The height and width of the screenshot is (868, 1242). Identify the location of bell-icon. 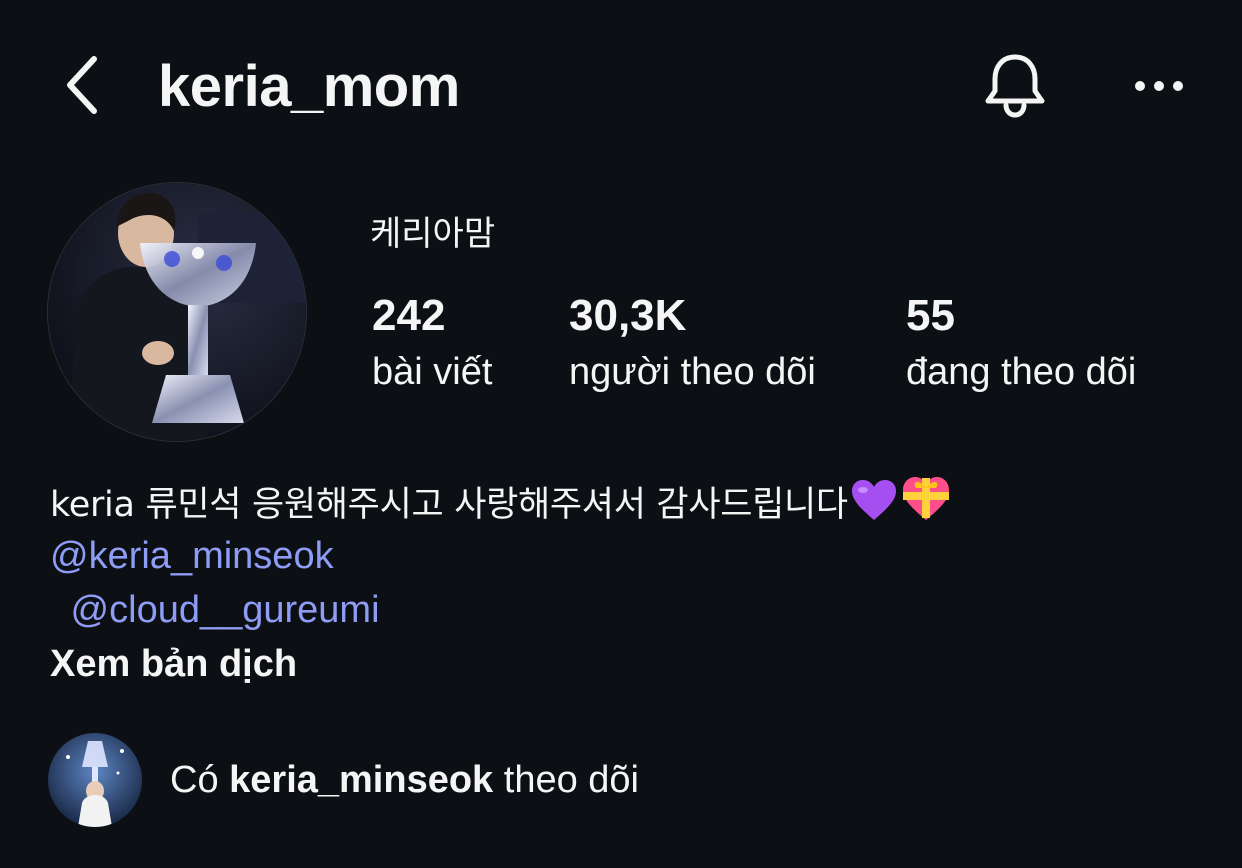
(1015, 86).